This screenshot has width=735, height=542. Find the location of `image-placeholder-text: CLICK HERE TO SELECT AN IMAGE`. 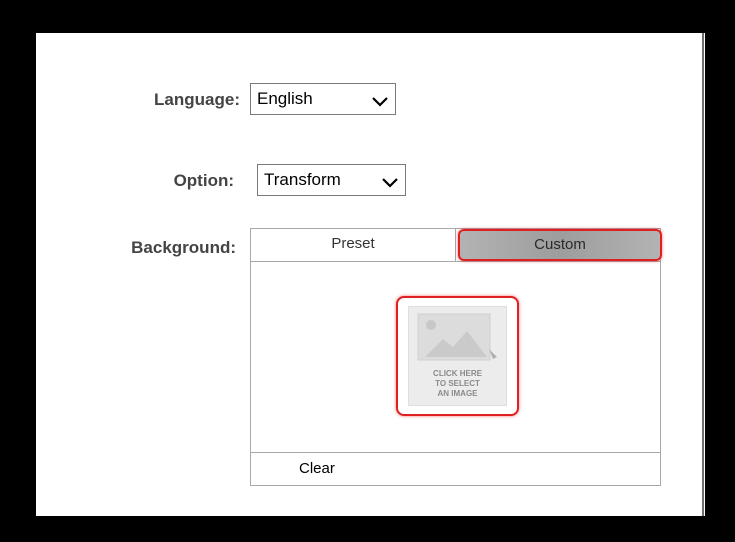

image-placeholder-text: CLICK HERE TO SELECT AN IMAGE is located at coordinates (457, 383).